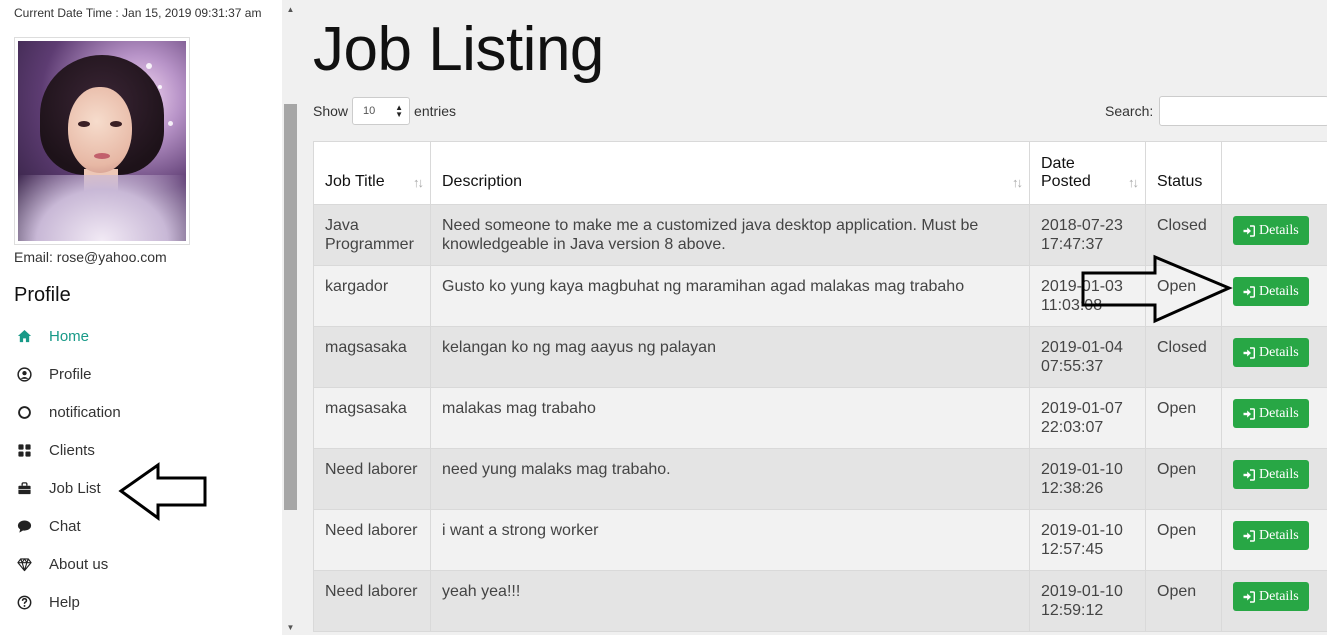  I want to click on sidebar-item-help: Help, so click(67, 602).